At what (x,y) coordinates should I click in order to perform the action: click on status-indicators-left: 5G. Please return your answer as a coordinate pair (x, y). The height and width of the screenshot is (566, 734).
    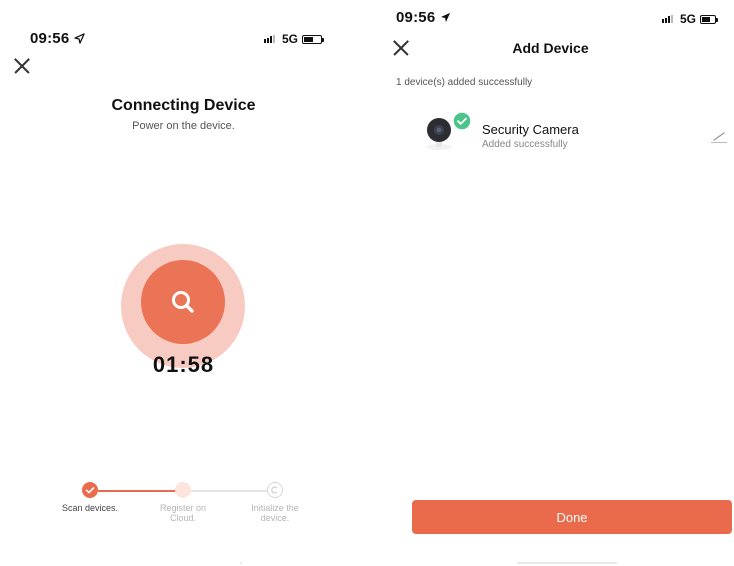
    Looking at the image, I should click on (294, 39).